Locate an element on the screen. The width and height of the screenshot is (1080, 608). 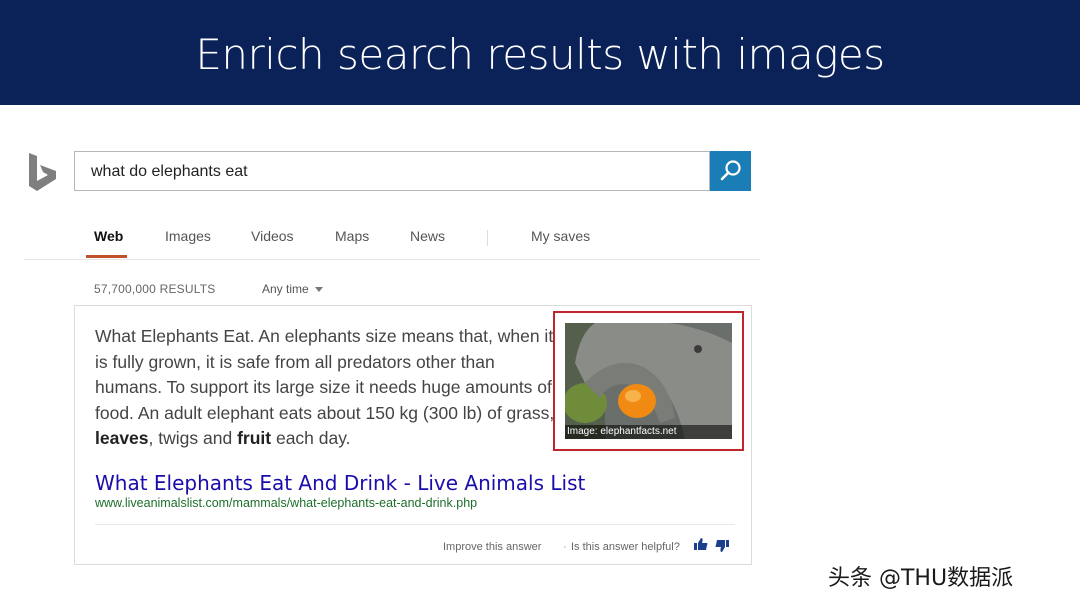
helpful-prompt: Is this answer helpful? is located at coordinates (625, 547).